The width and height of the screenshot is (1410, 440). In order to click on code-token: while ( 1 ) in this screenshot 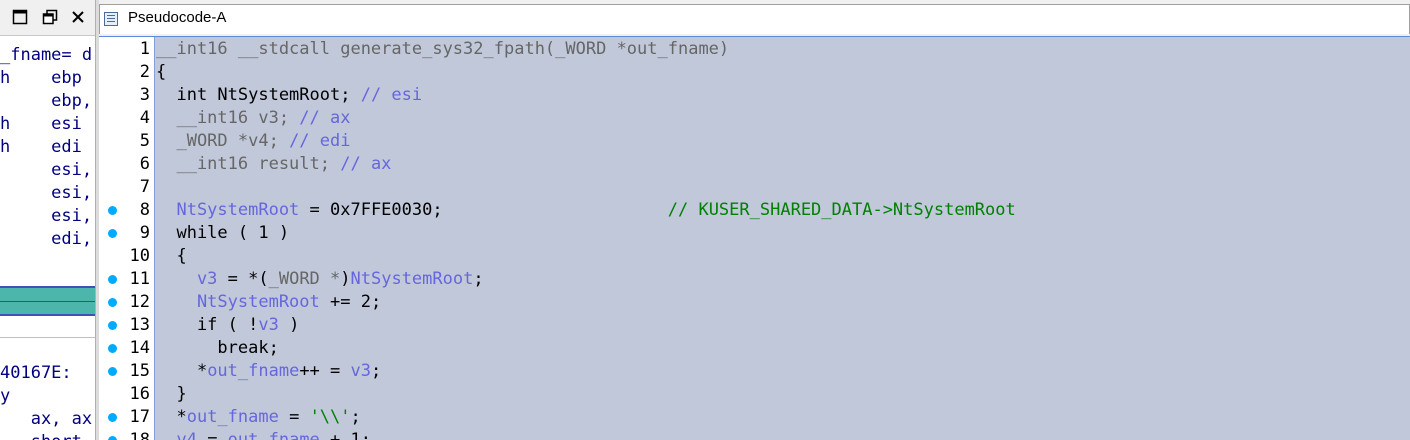, I will do `click(223, 233)`.